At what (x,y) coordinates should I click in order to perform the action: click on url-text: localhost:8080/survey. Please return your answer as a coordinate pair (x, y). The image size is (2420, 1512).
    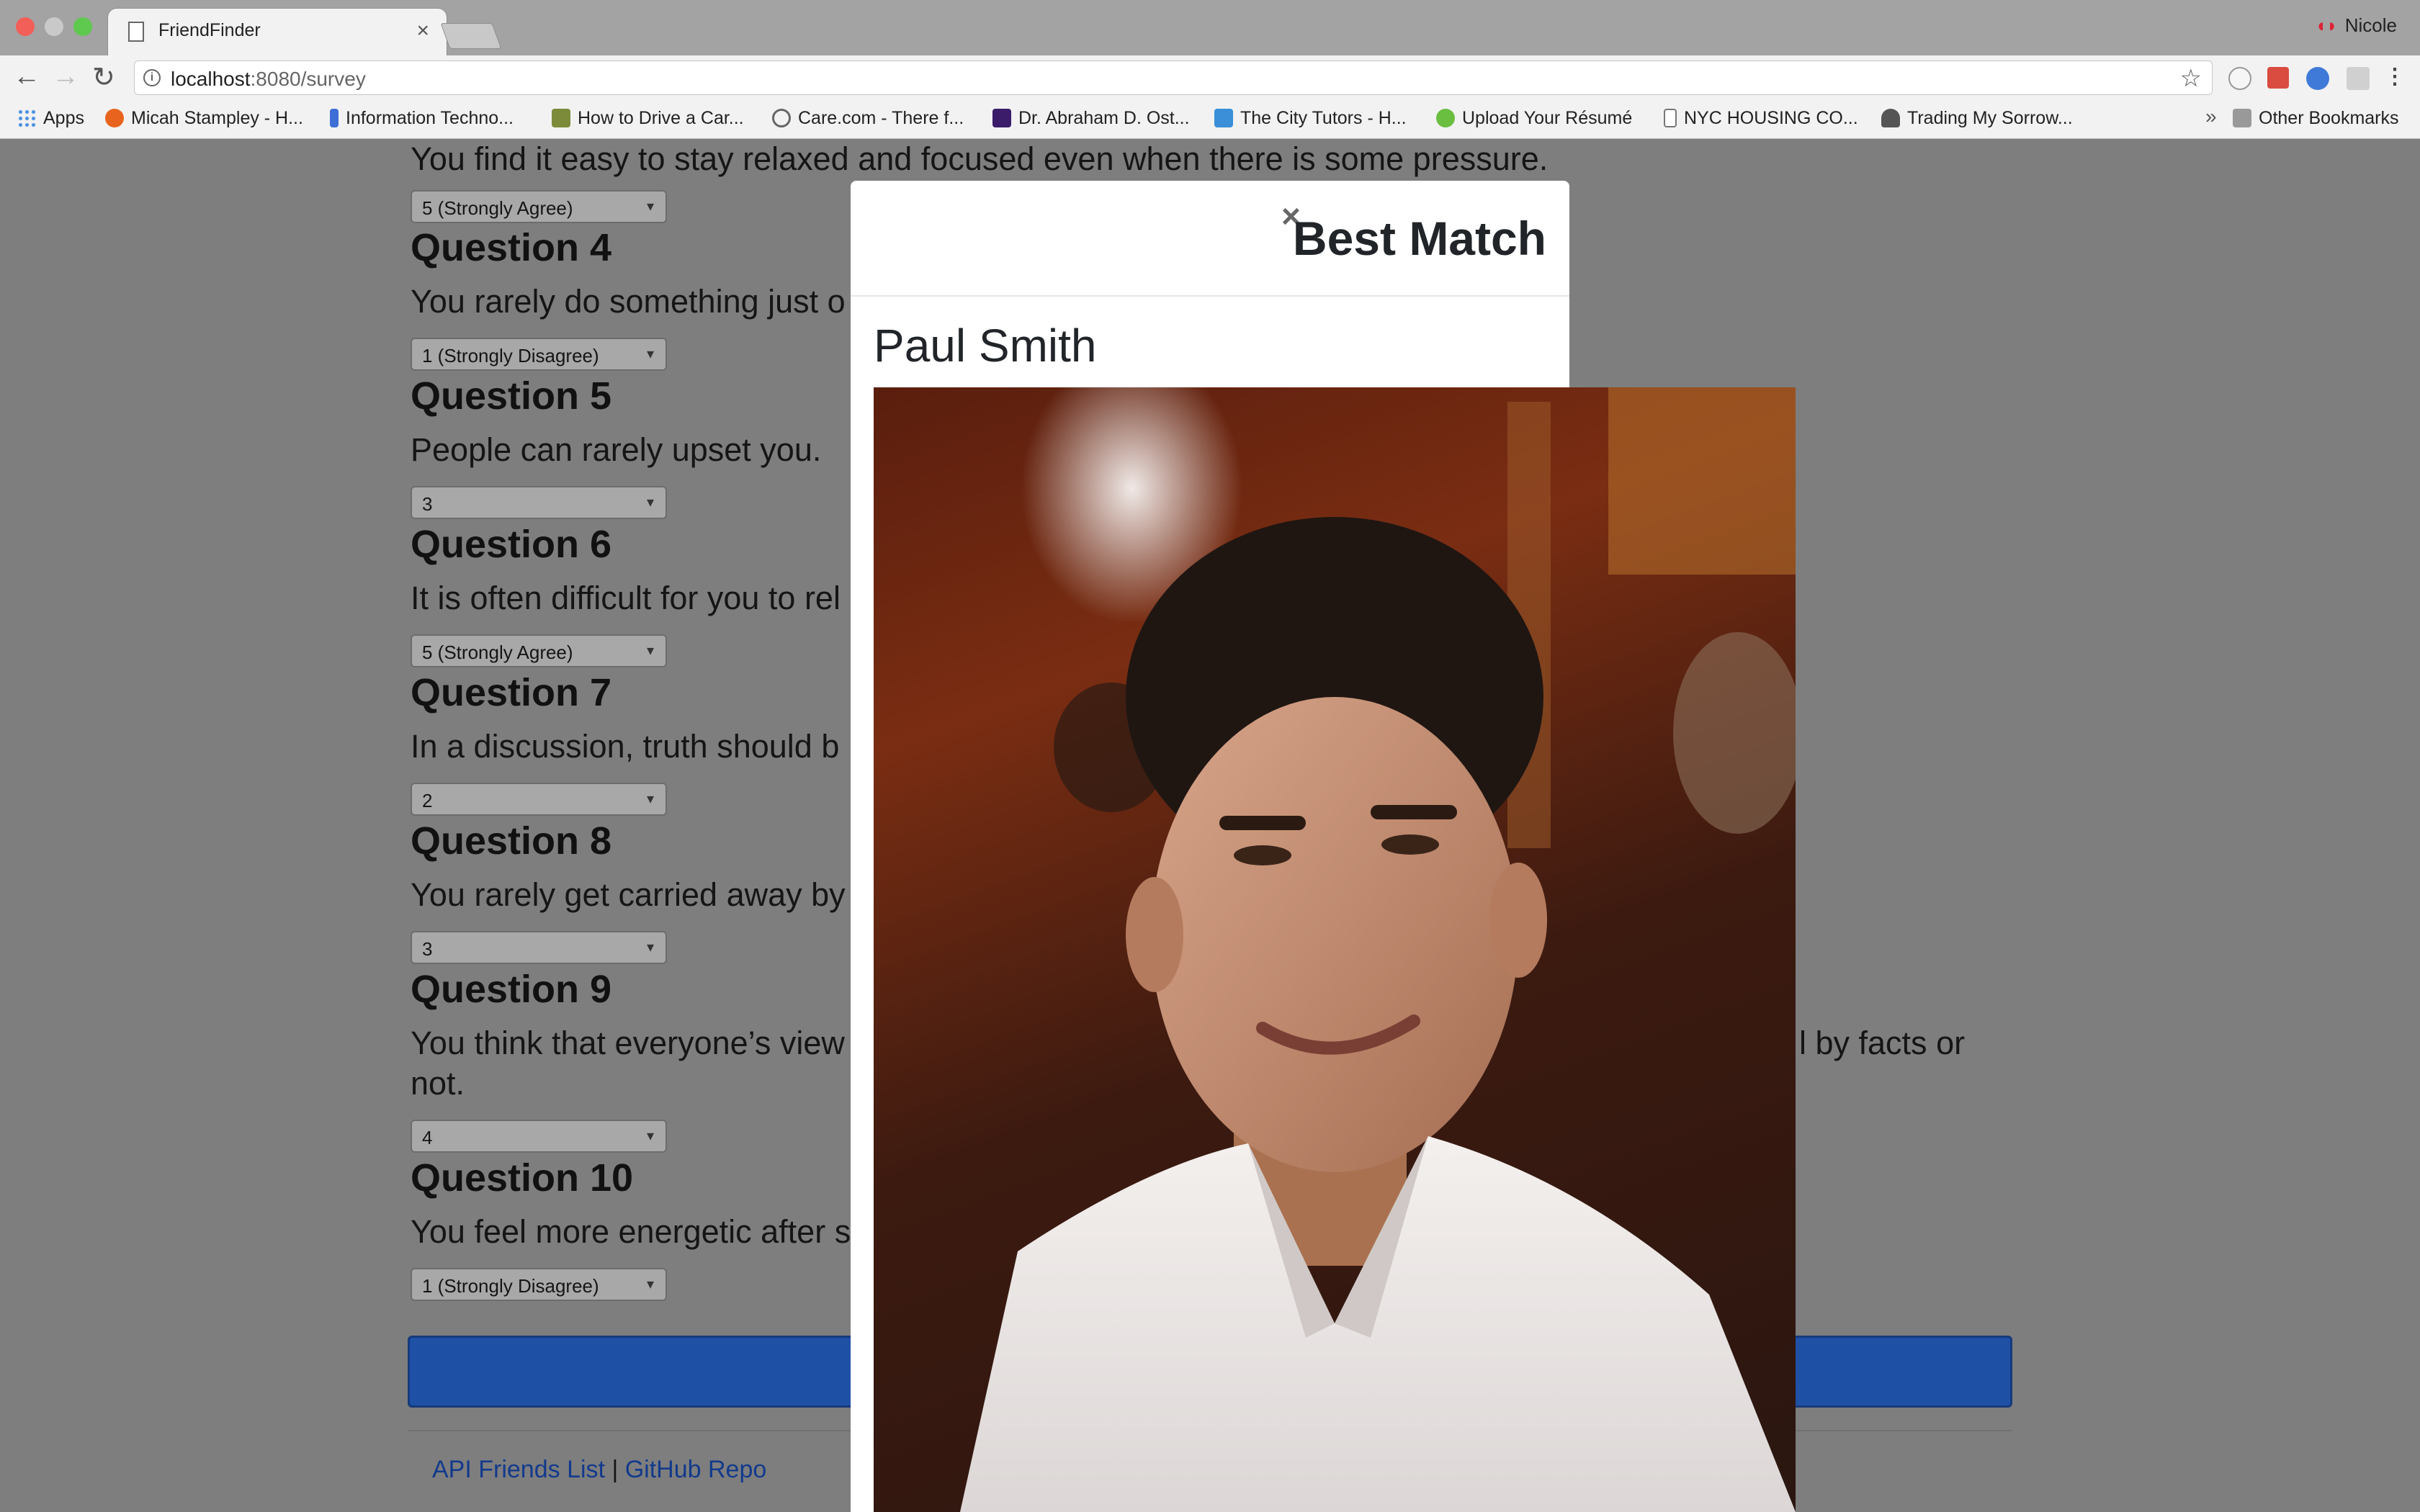
    Looking at the image, I should click on (268, 79).